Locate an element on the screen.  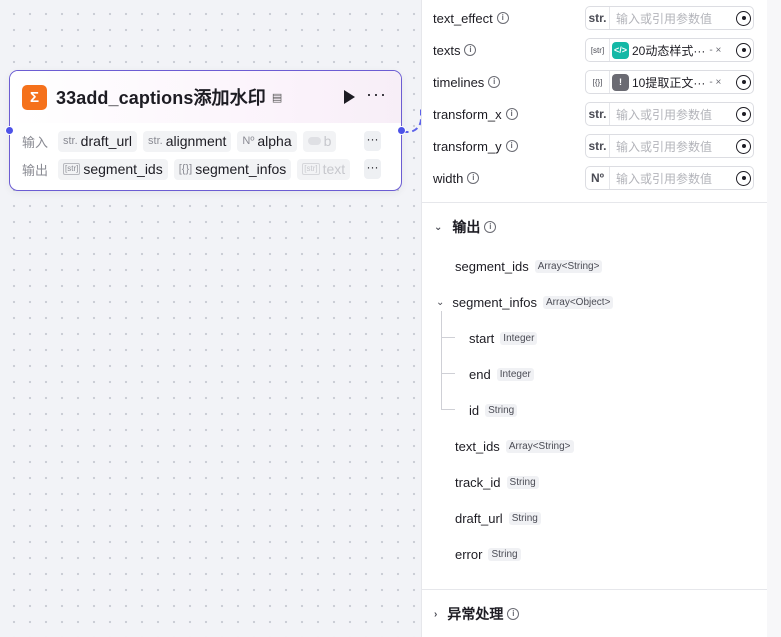
param-input-texts: [str] </> 20动态样式··· - × is located at coordinates (669, 50).